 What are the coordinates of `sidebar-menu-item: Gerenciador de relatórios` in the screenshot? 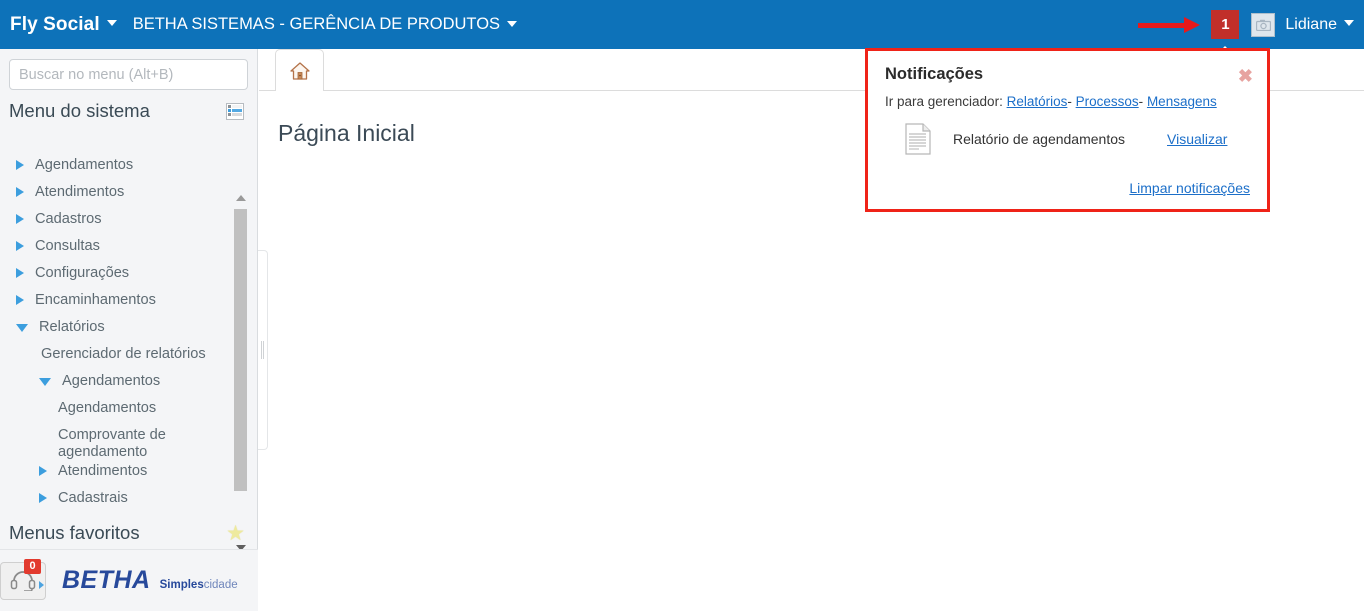 It's located at (120, 354).